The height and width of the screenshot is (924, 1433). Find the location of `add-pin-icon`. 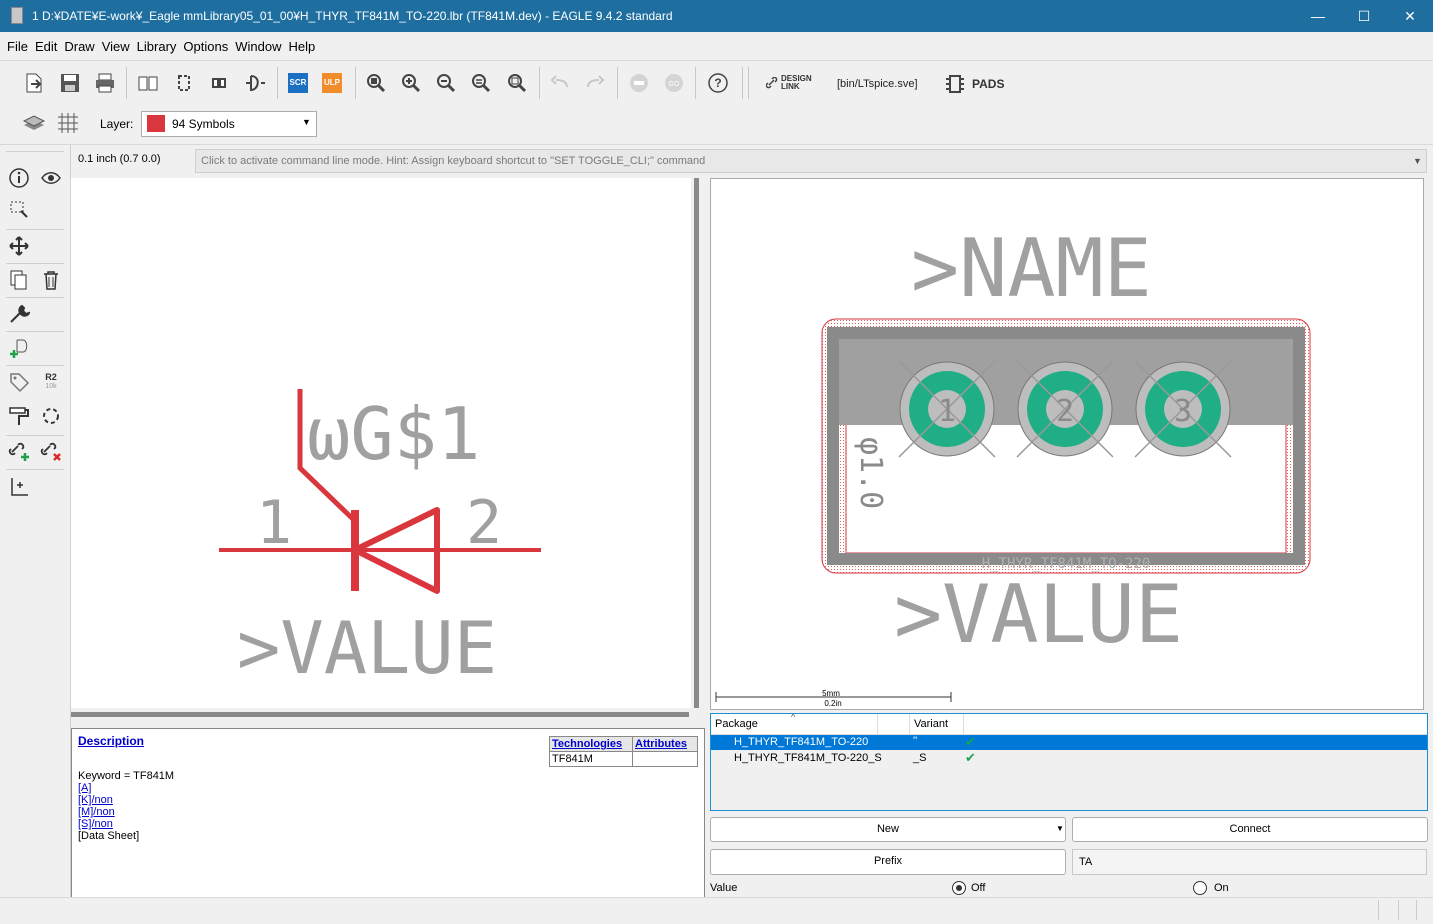

add-pin-icon is located at coordinates (19, 348).